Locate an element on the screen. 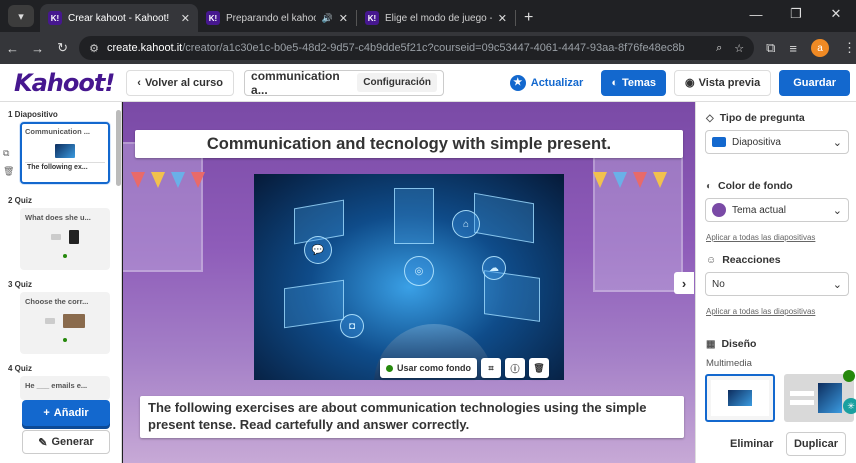 This screenshot has width=856, height=463. globe-icon: ◎ is located at coordinates (419, 271).